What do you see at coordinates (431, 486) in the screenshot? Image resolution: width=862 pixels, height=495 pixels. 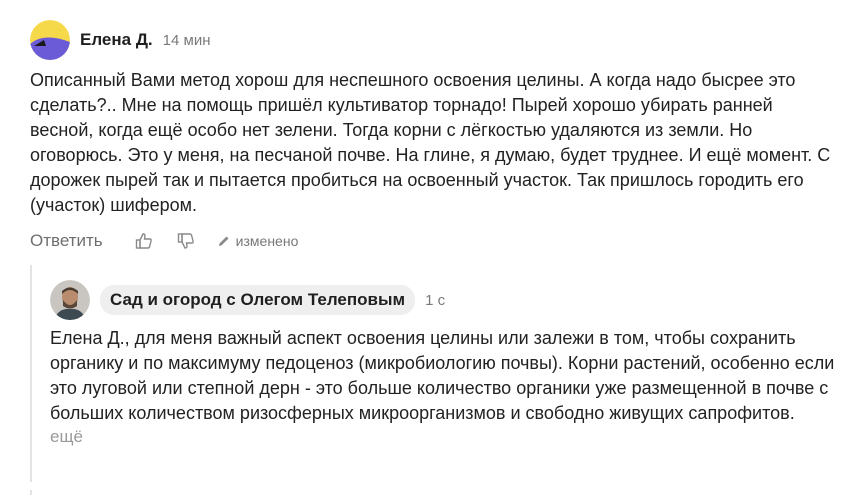 I see `bottom-edge` at bounding box center [431, 486].